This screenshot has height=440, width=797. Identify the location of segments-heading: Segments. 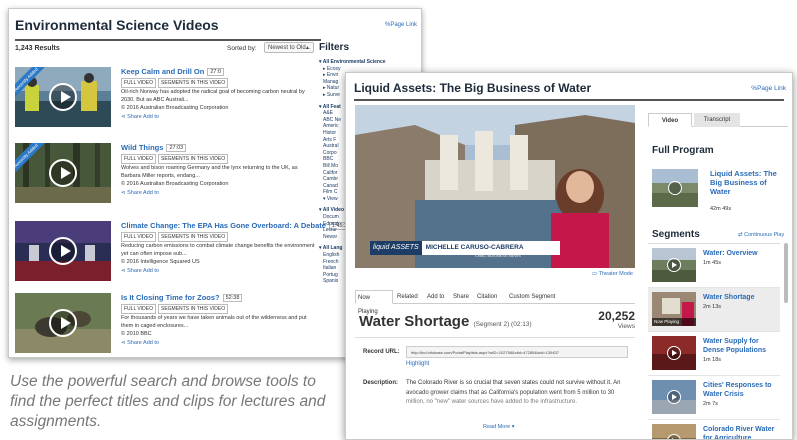
(676, 234).